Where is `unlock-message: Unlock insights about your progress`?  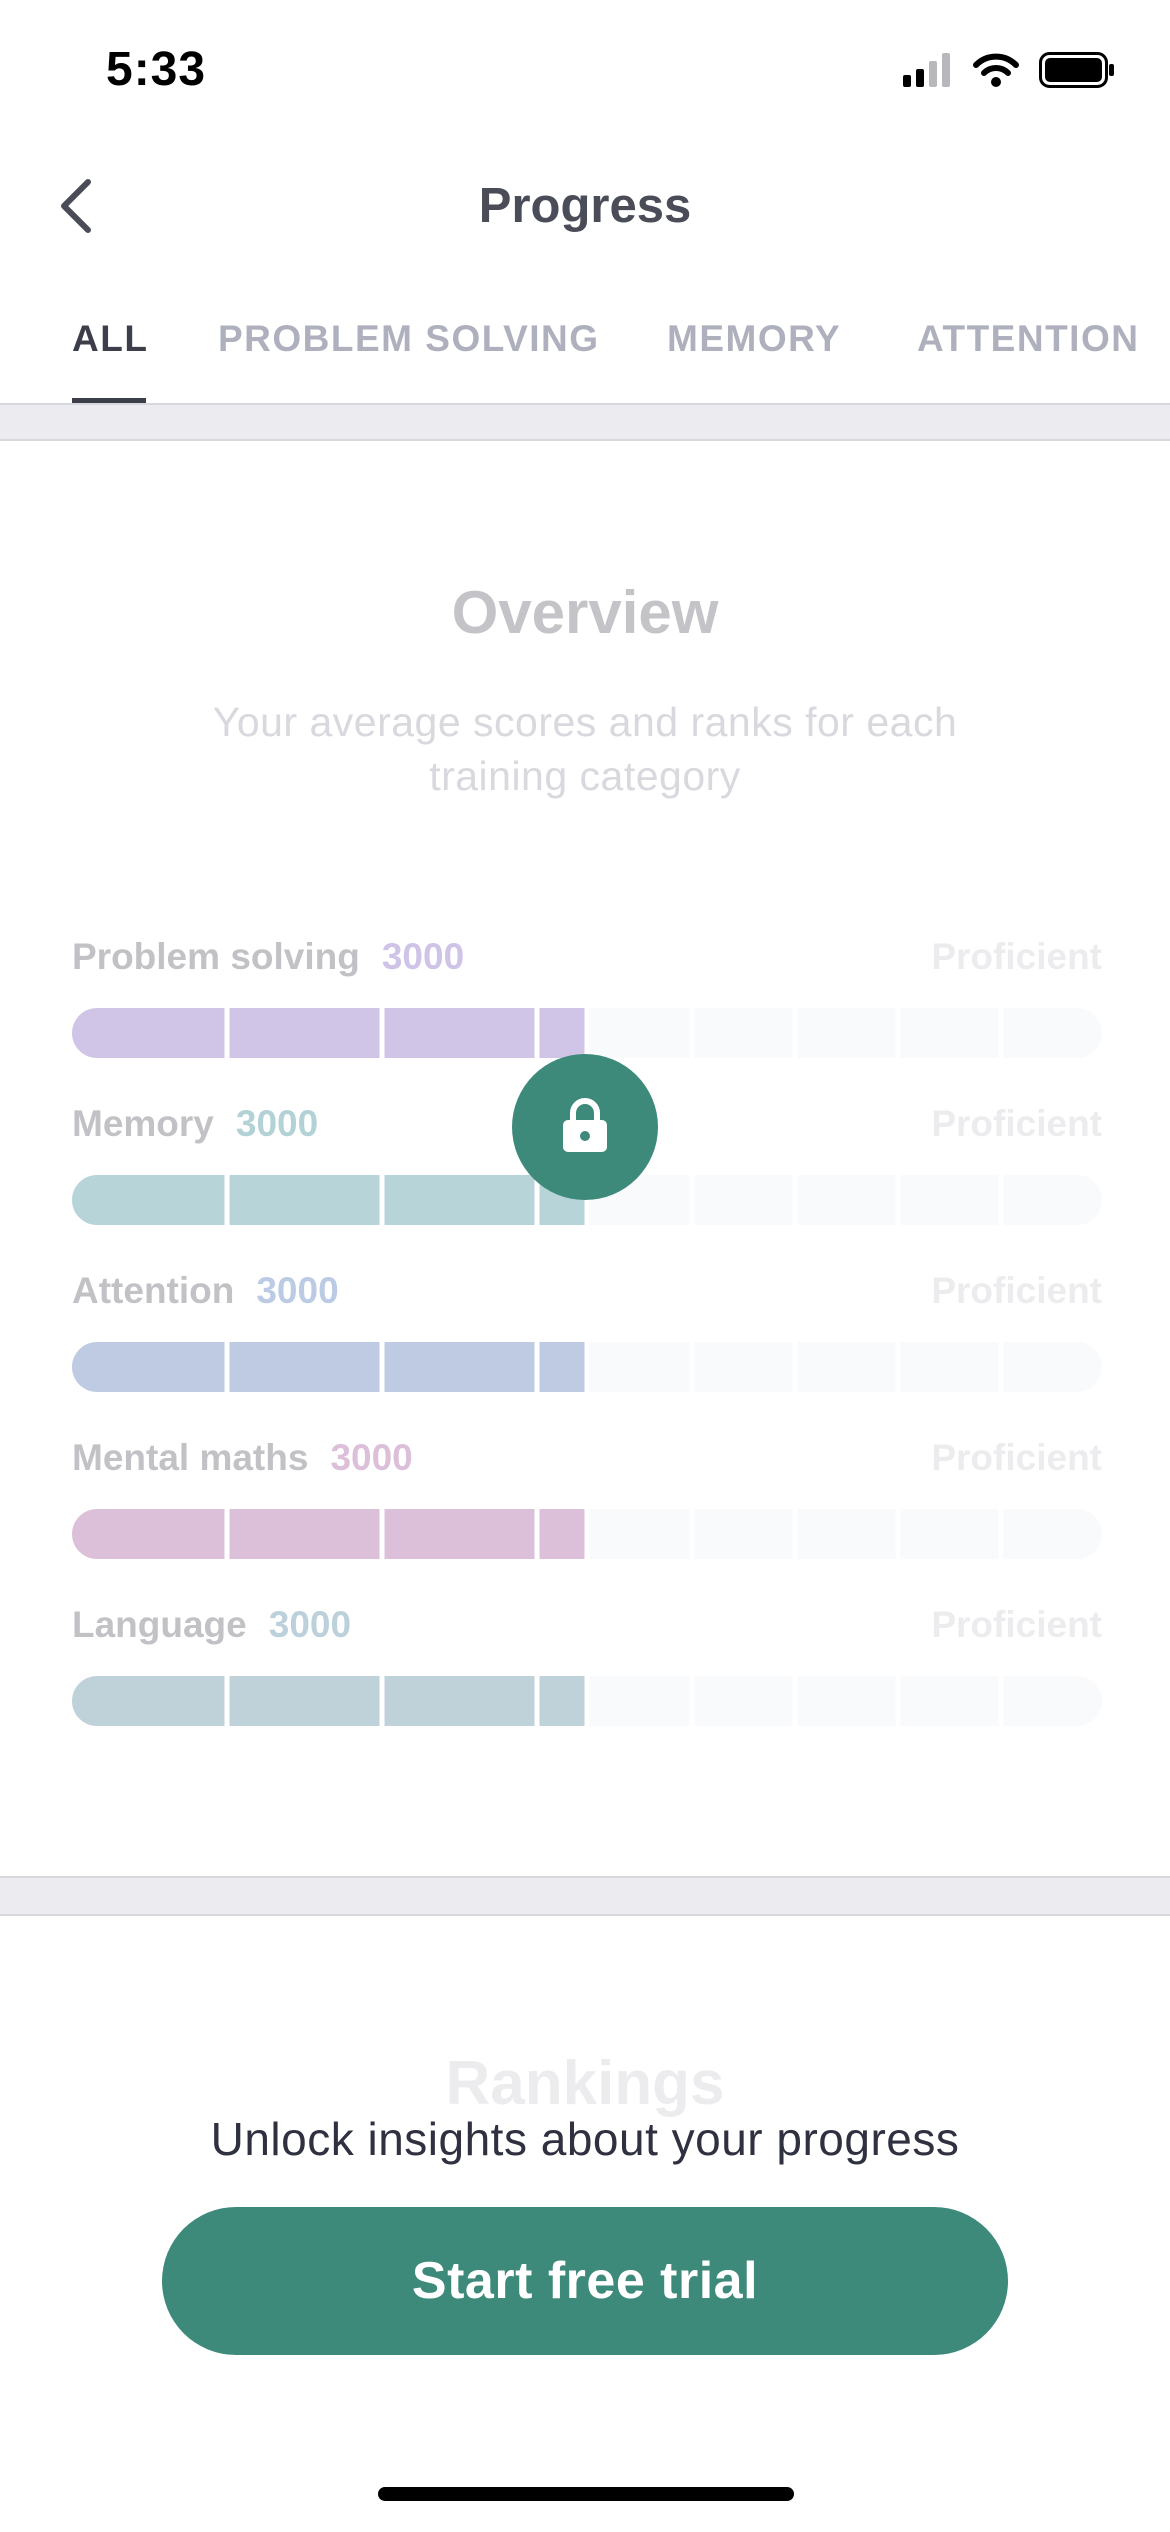 unlock-message: Unlock insights about your progress is located at coordinates (585, 2139).